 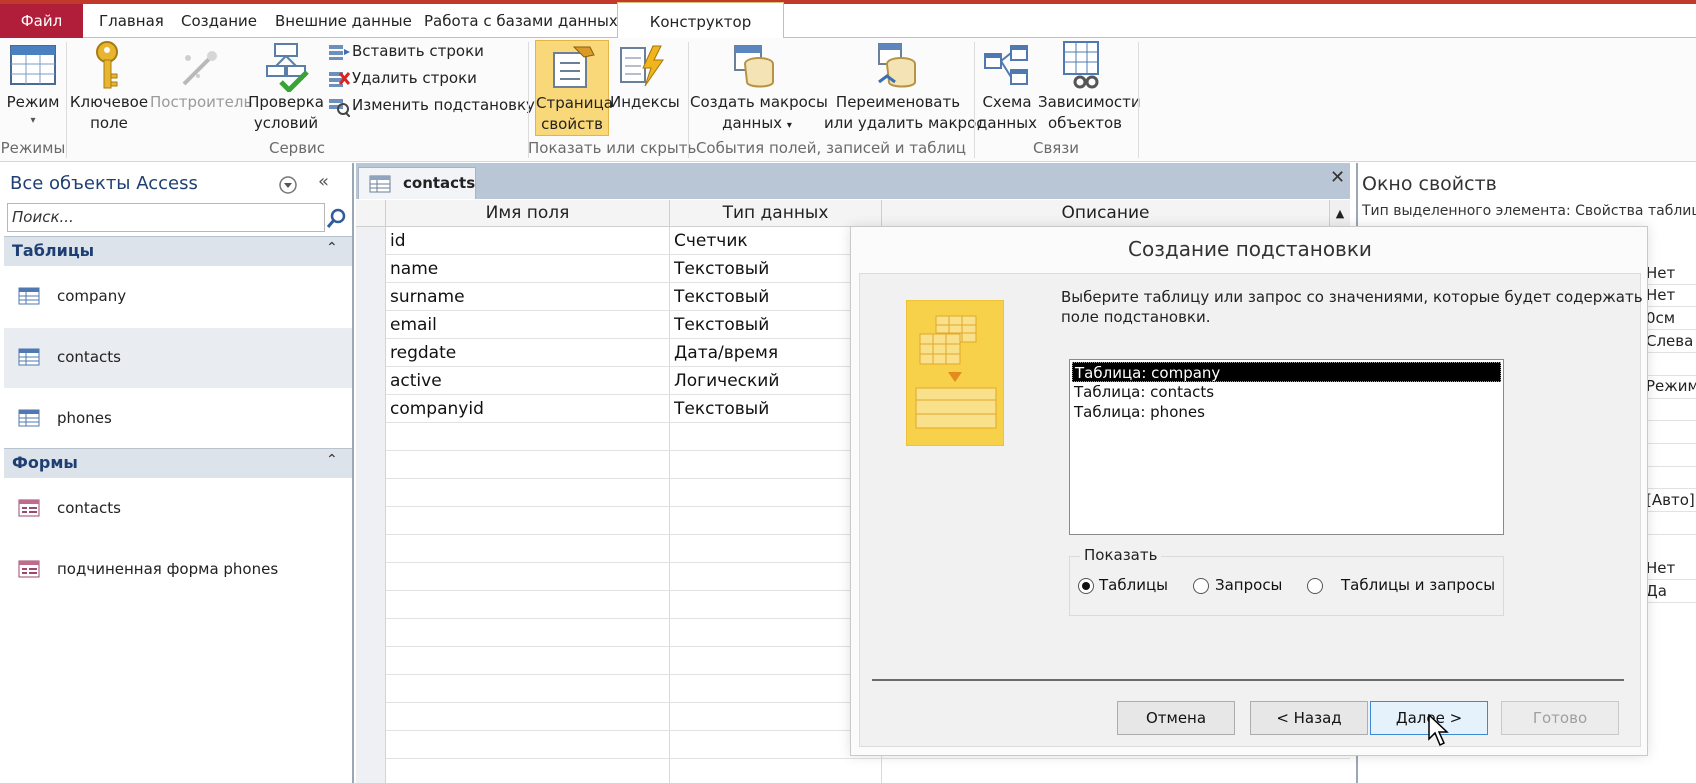 I want to click on tab-database-tools: Работа с базами данных, so click(x=521, y=21).